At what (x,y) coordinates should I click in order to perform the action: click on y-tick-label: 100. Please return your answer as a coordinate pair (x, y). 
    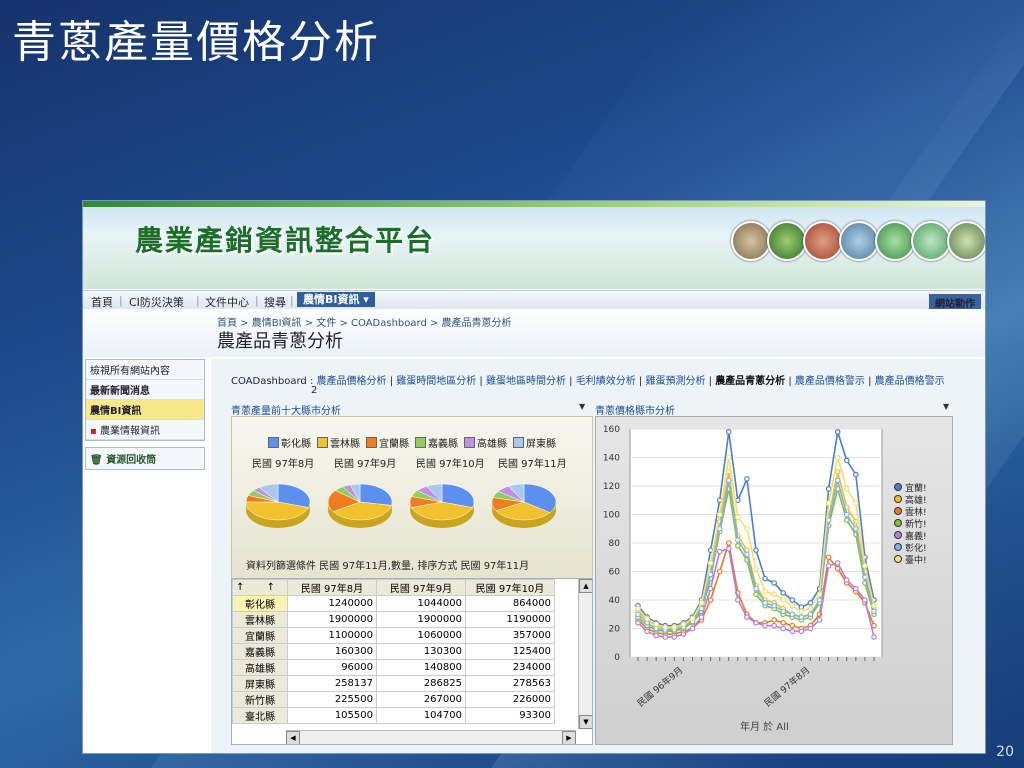
    Looking at the image, I should click on (611, 516).